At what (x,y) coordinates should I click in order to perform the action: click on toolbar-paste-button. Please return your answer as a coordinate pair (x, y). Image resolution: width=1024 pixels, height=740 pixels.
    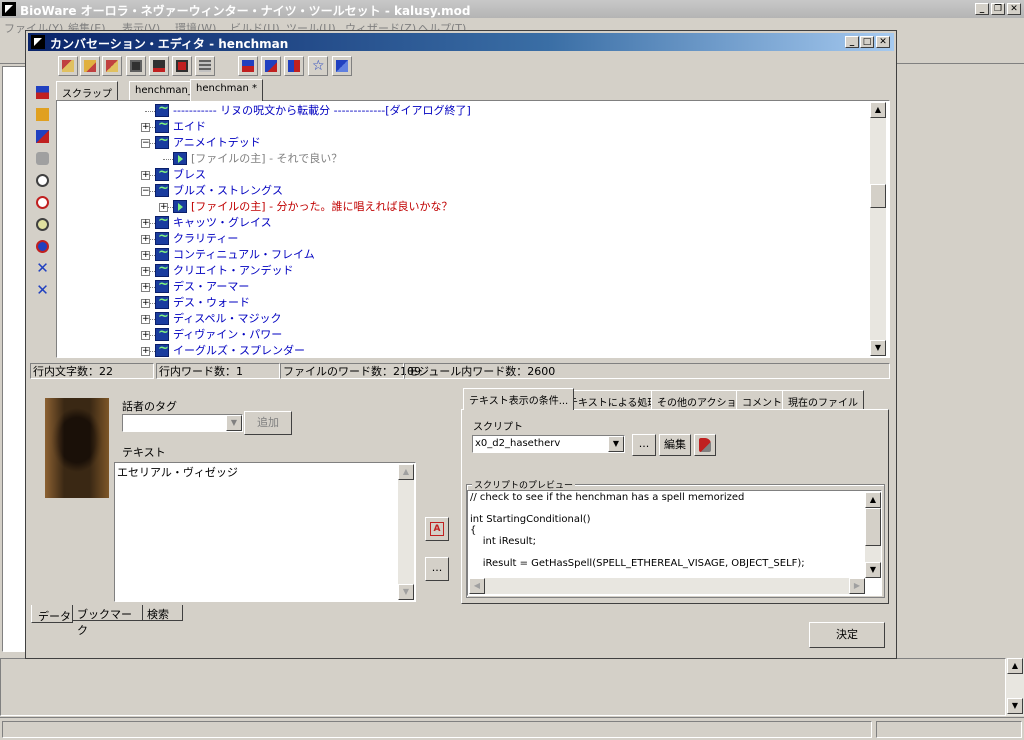
    Looking at the image, I should click on (112, 66).